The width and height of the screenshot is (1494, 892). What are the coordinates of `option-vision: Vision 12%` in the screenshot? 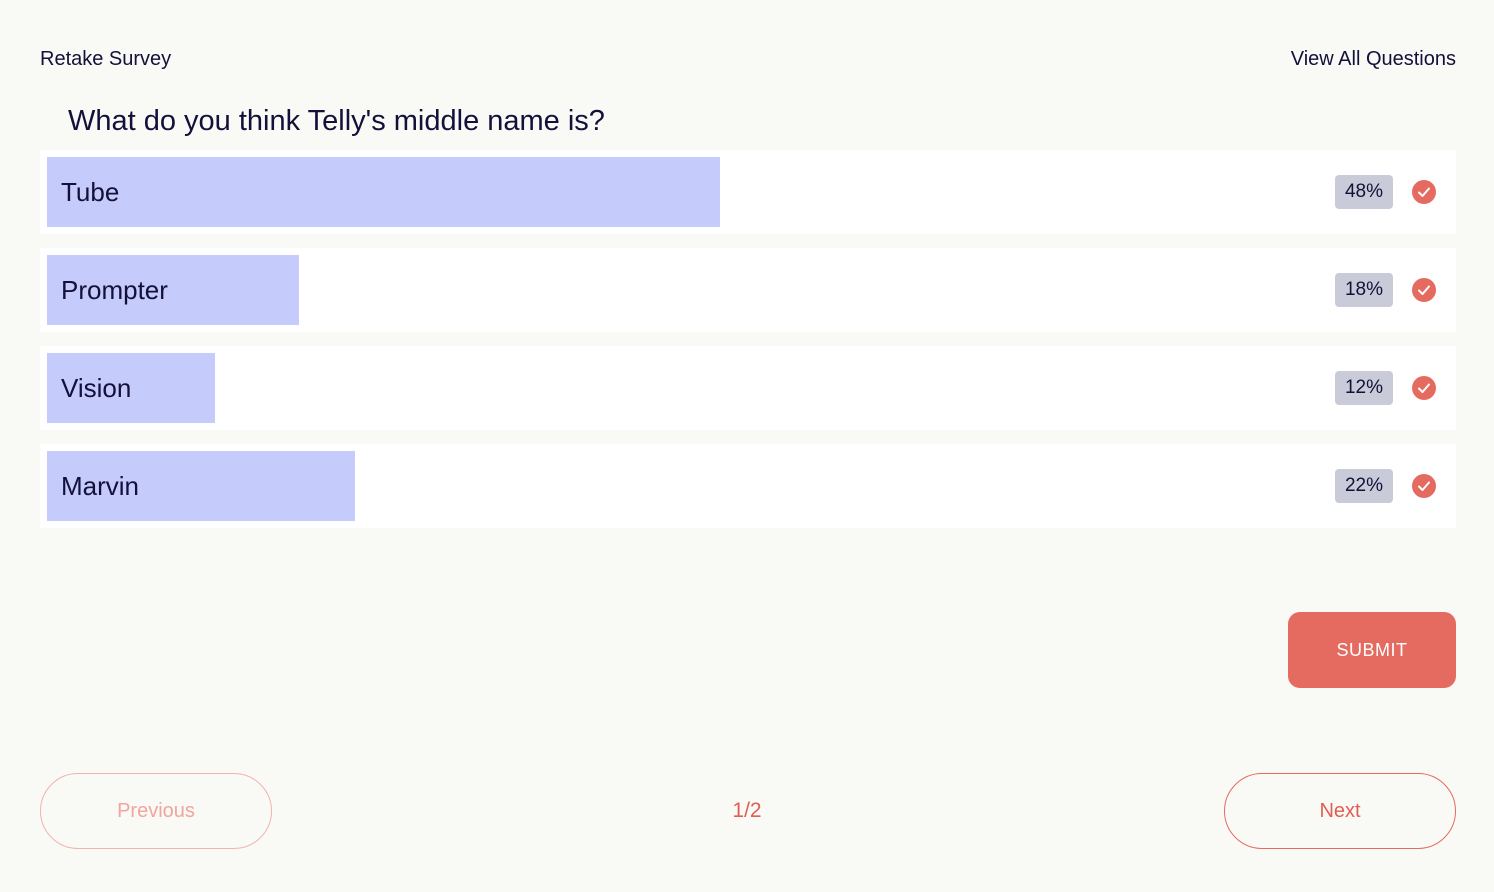 It's located at (748, 388).